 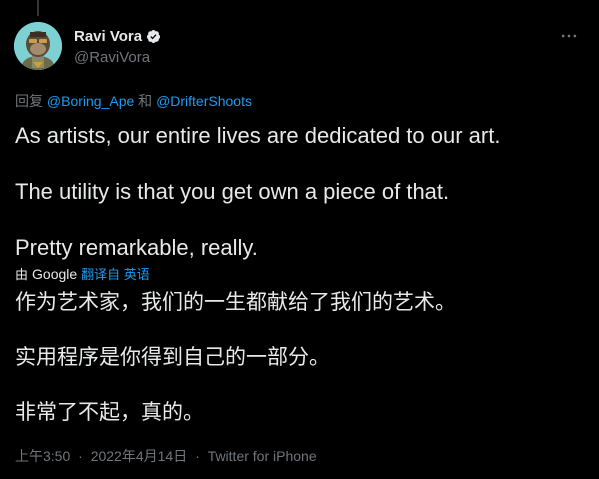 I want to click on reply-prefix: 回复, so click(x=29, y=101).